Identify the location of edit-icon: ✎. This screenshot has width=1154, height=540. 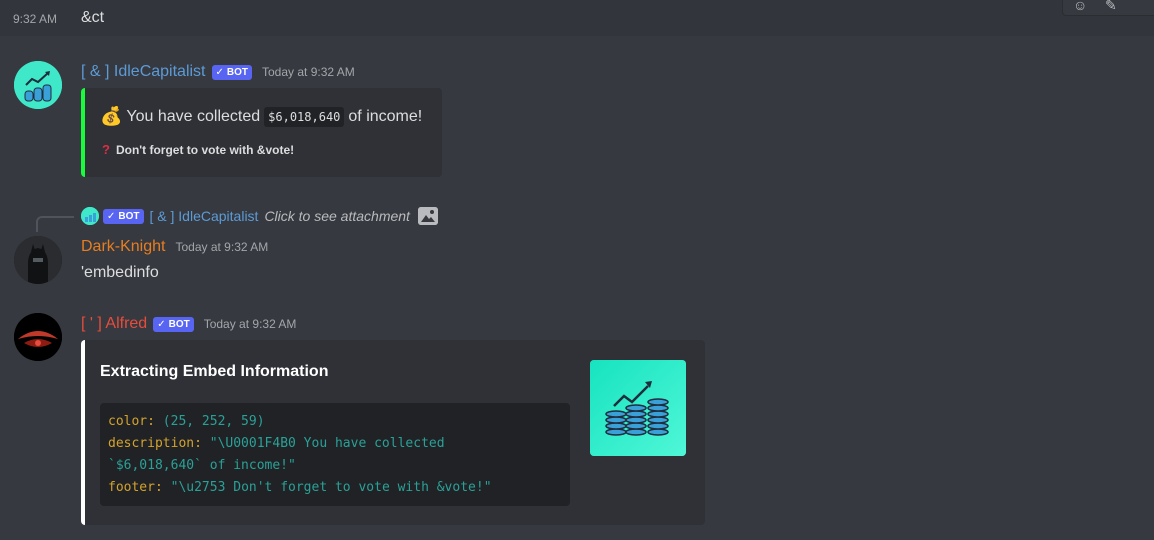
(1111, 7).